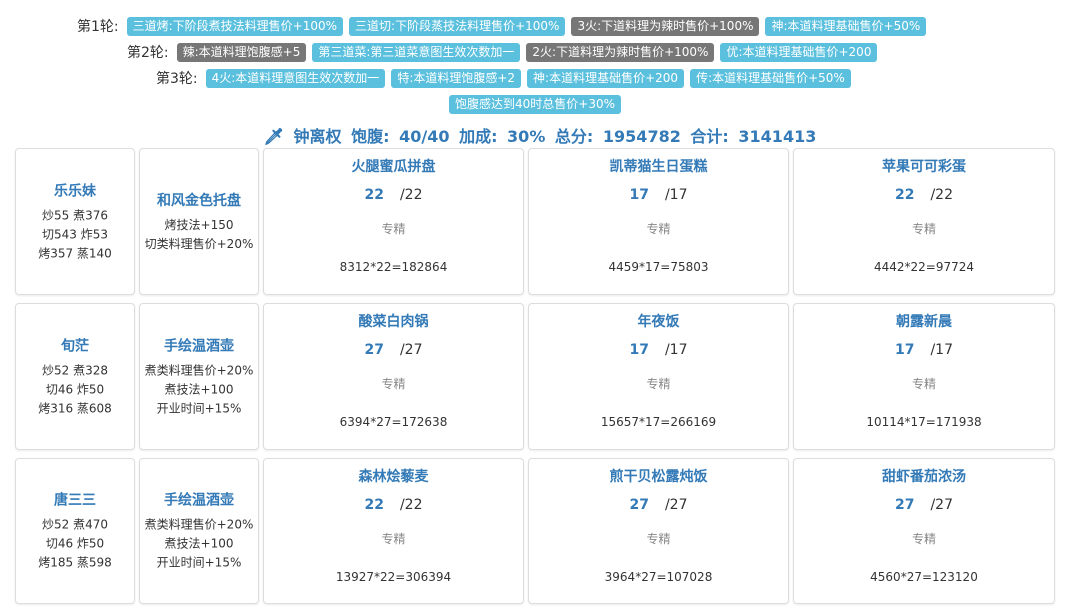 The image size is (1080, 615). I want to click on dish-card: 苹果可可彩蛋 22/22 专精 4442*22=97724, so click(924, 221).